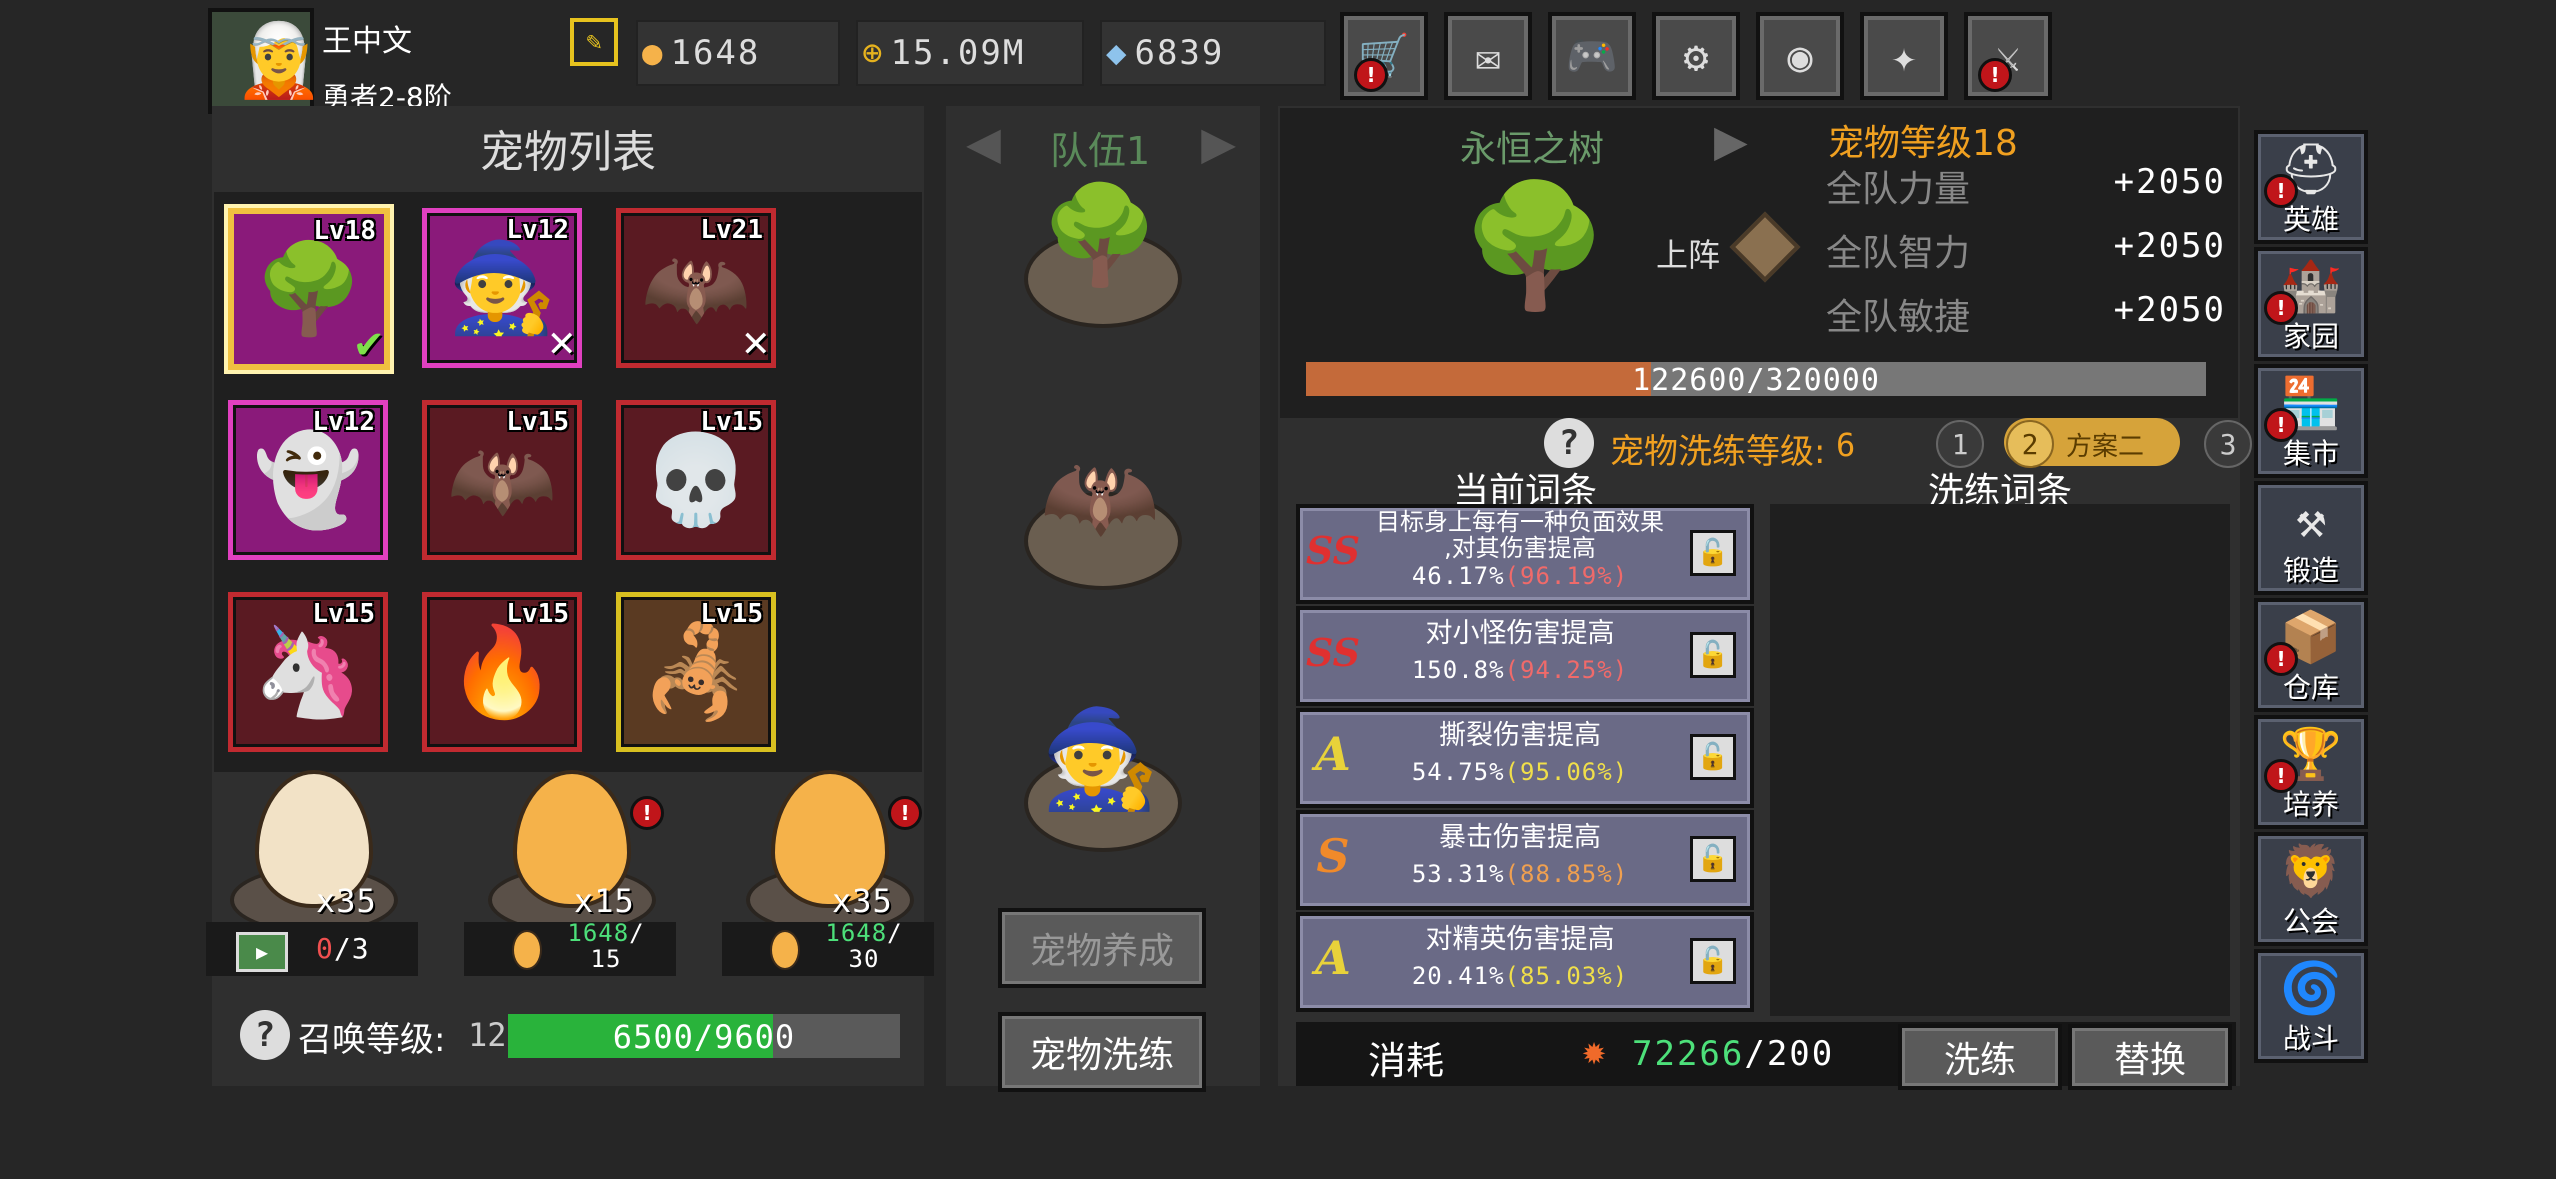 This screenshot has height=1179, width=2556. Describe the element at coordinates (1800, 56) in the screenshot. I see `color-wheel-button: ◉` at that location.